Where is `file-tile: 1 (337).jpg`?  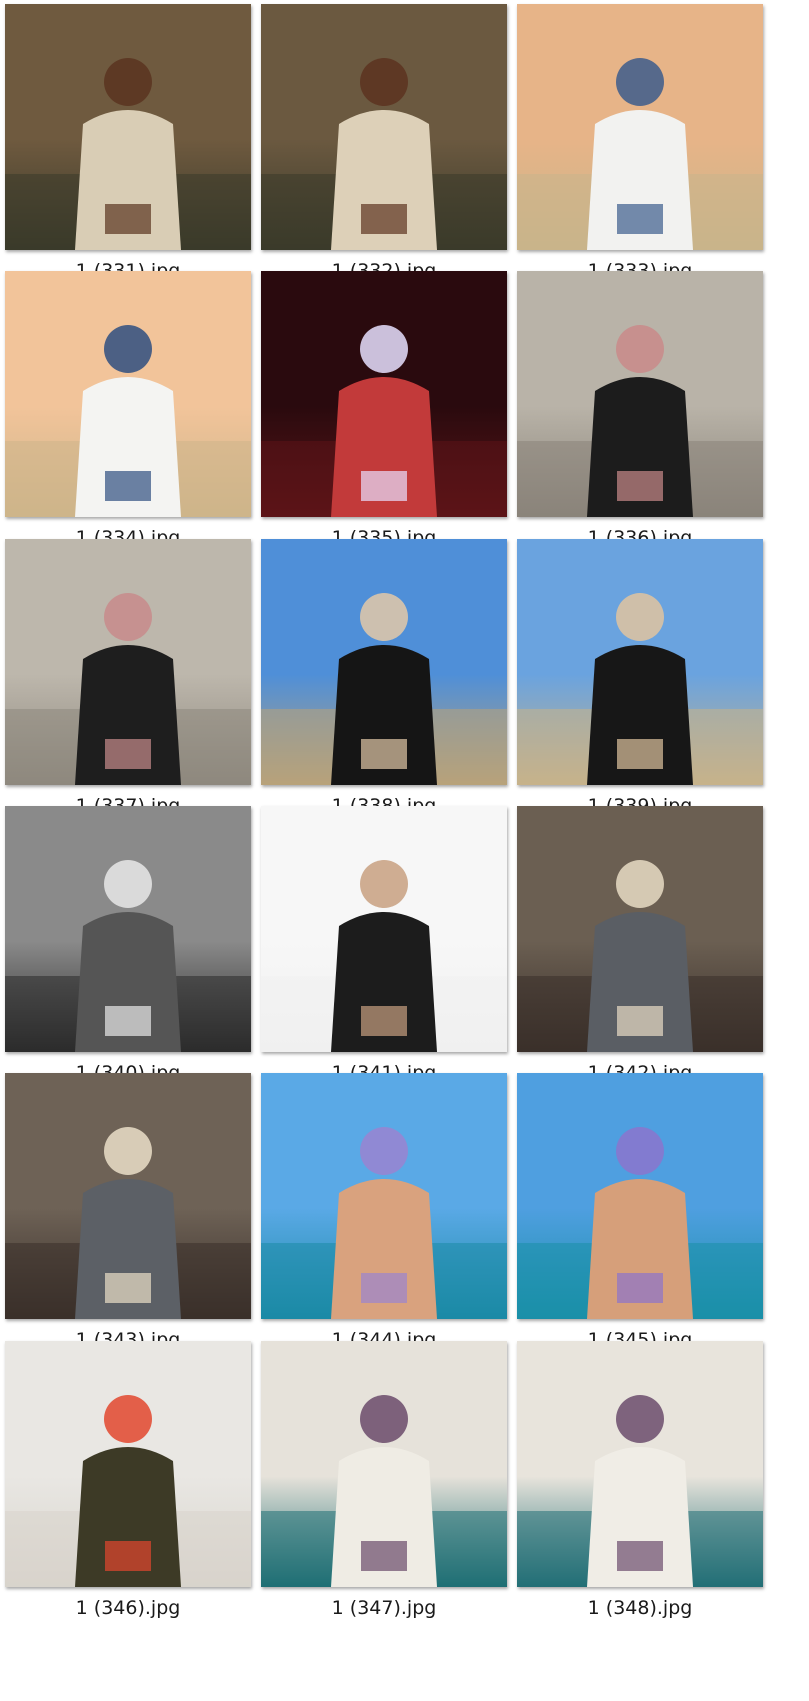
file-tile: 1 (337).jpg is located at coordinates (128, 683).